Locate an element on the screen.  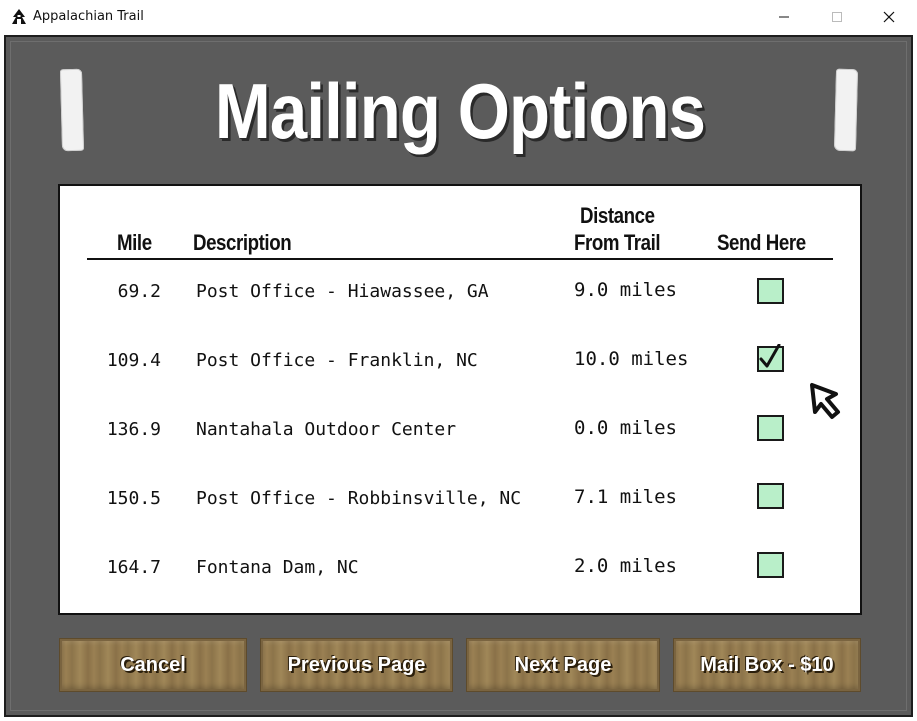
minimize-icon is located at coordinates (784, 17).